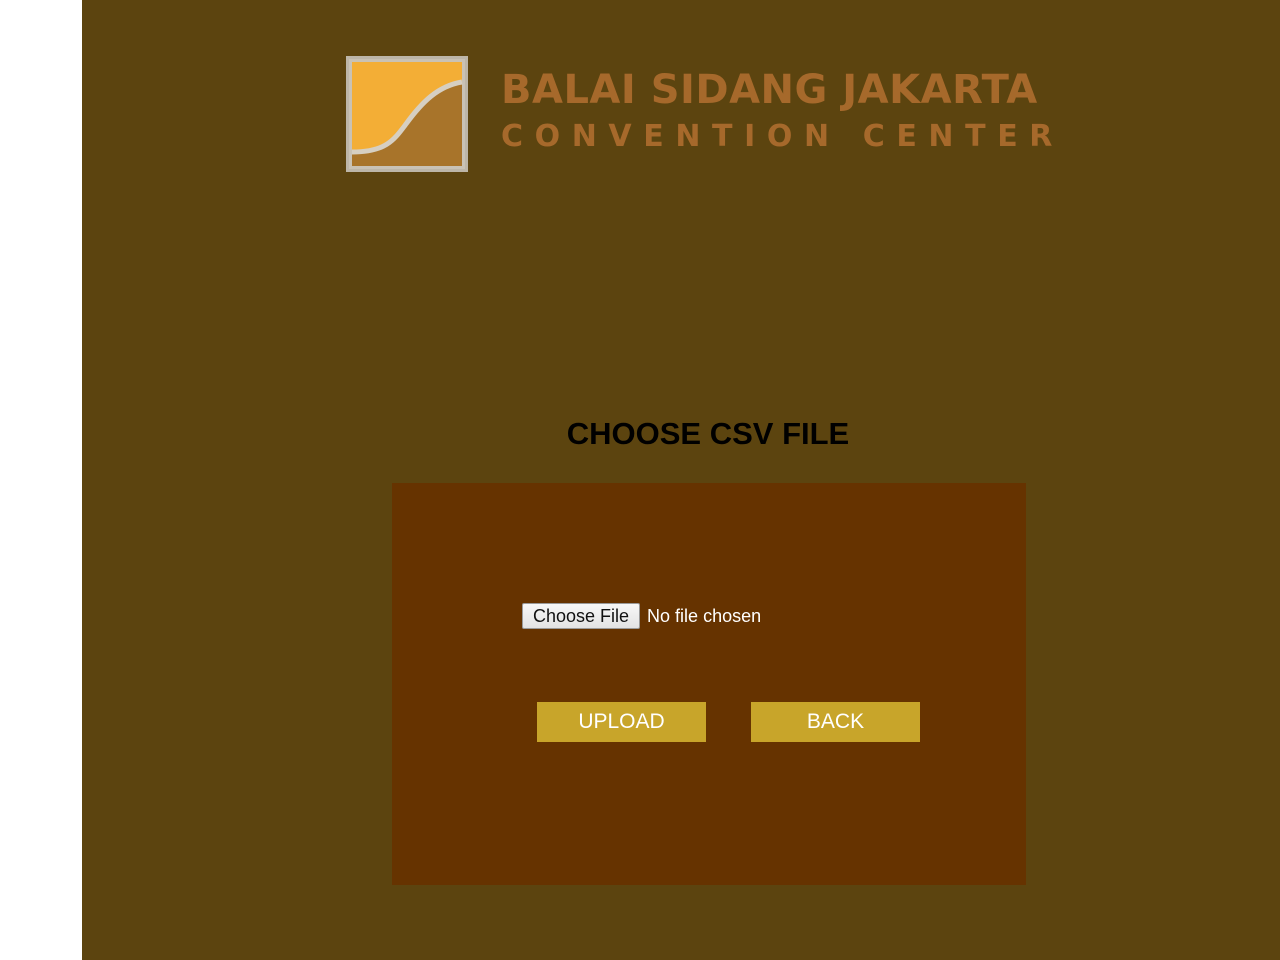  What do you see at coordinates (41, 480) in the screenshot?
I see `left-blank-strip` at bounding box center [41, 480].